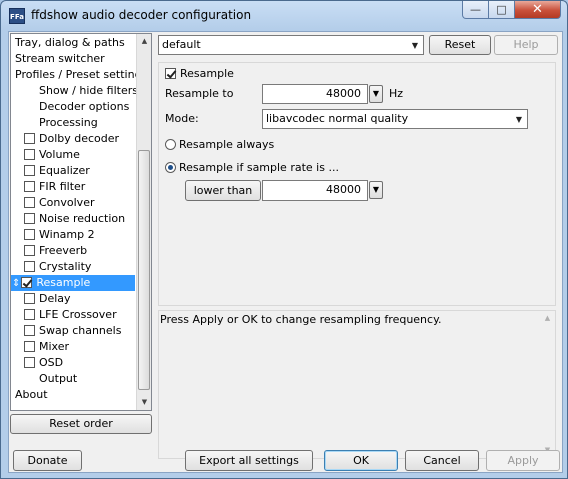 The image size is (568, 479). What do you see at coordinates (547, 384) in the screenshot?
I see `info-scrollbar: ▲ ▼` at bounding box center [547, 384].